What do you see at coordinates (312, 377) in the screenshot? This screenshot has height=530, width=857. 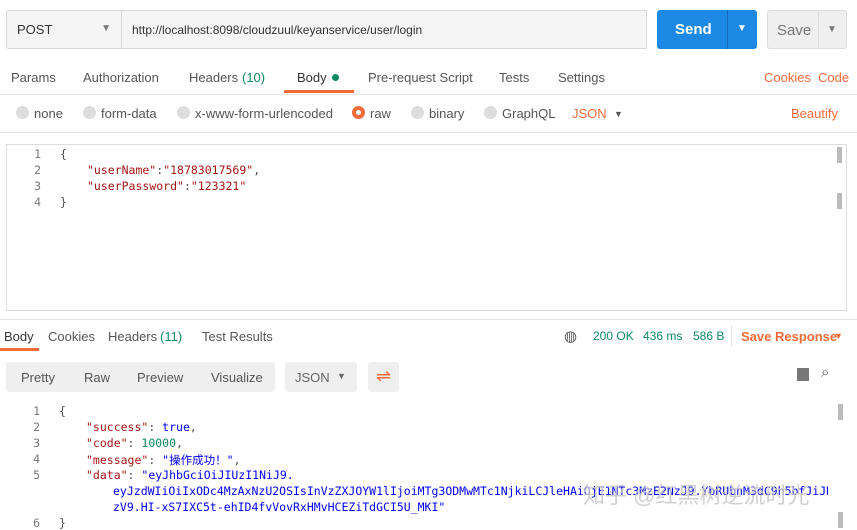 I see `response-format-value: JSON` at bounding box center [312, 377].